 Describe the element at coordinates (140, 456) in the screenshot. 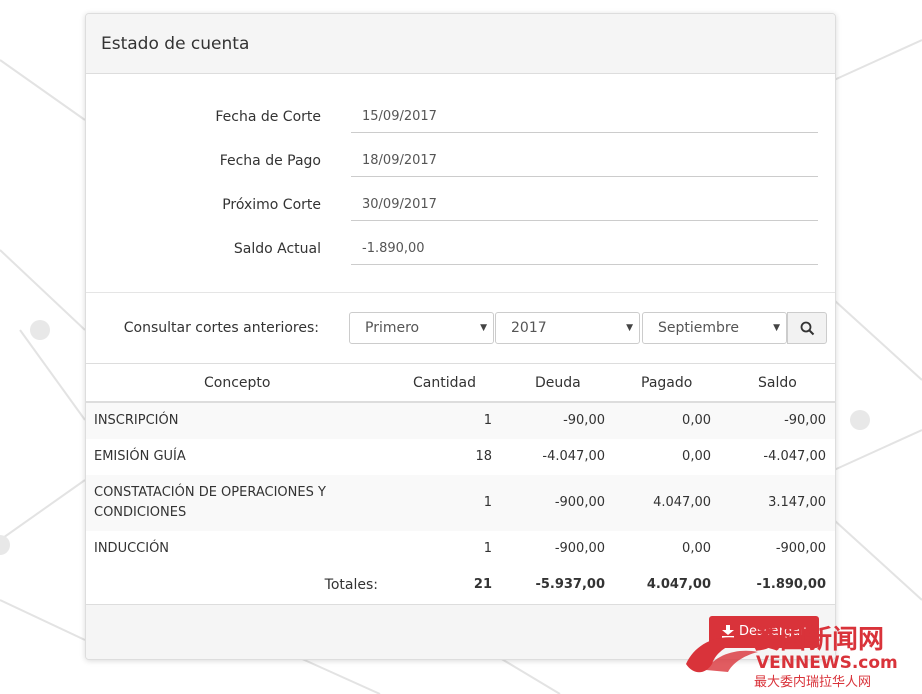

I see `cell-concepto: EMISIÓN GUÍA` at that location.